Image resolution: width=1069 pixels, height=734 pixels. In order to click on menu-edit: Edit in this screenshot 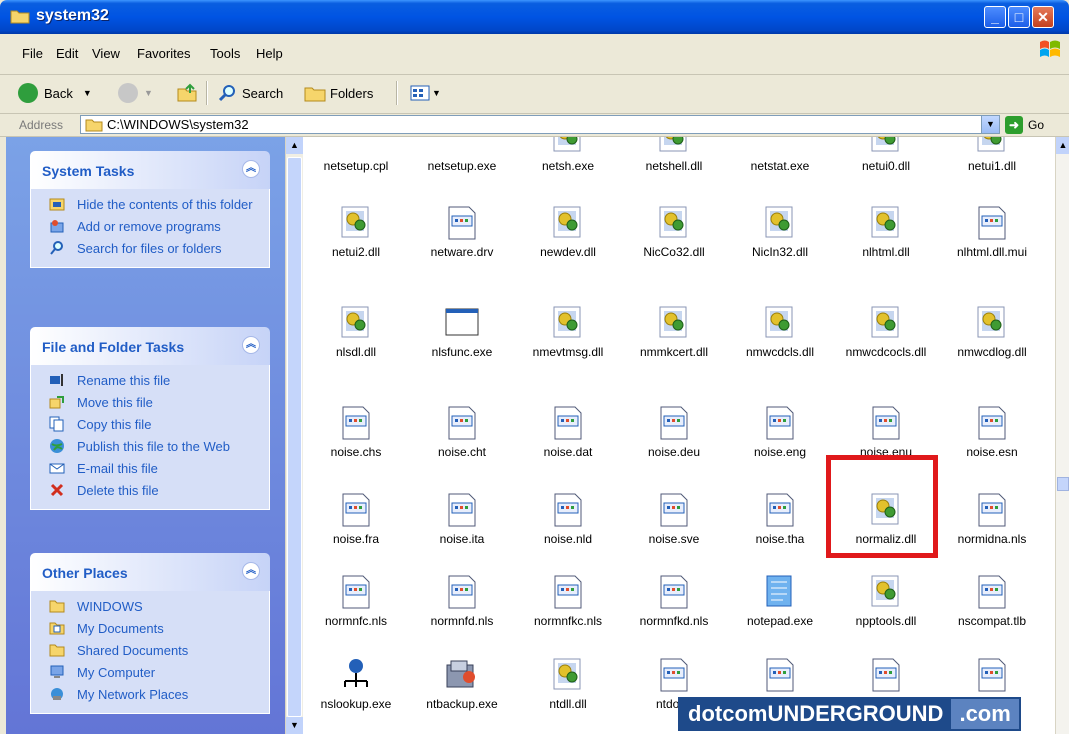, I will do `click(67, 53)`.